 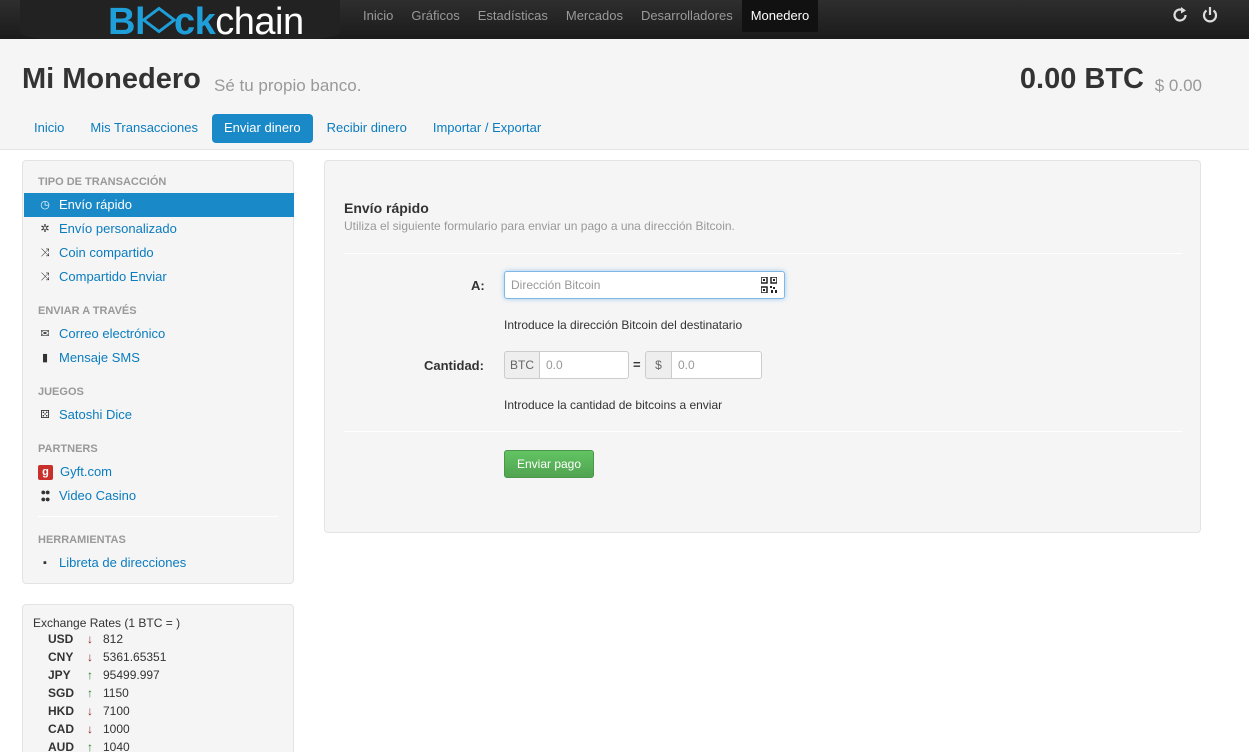 What do you see at coordinates (780, 16) in the screenshot?
I see `nav-monedero: Monedero` at bounding box center [780, 16].